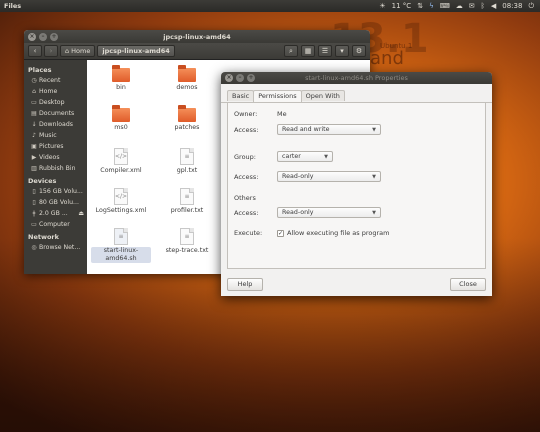 The width and height of the screenshot is (540, 432). I want to click on tab-permissions: Permissions, so click(277, 96).